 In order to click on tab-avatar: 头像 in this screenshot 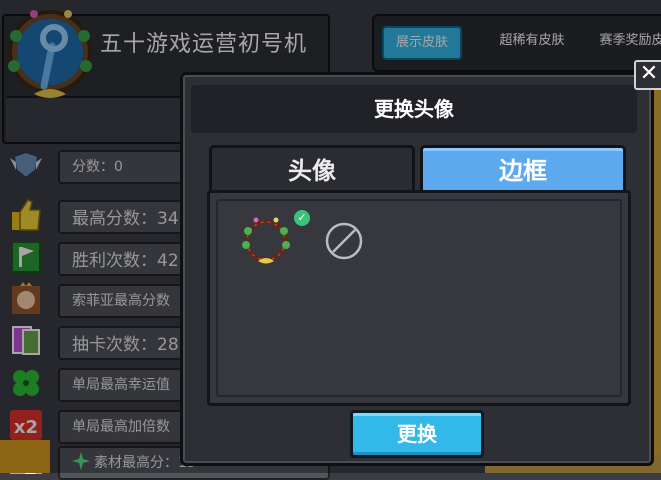, I will do `click(312, 169)`.